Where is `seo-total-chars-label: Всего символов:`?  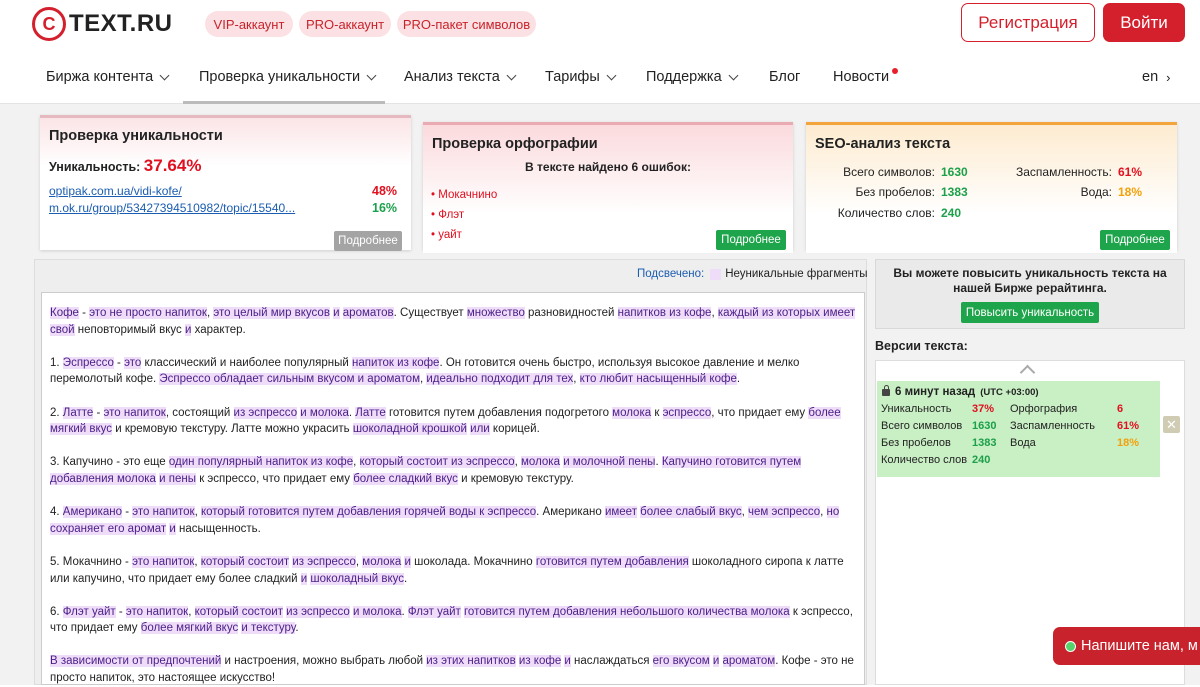 seo-total-chars-label: Всего символов: is located at coordinates (889, 172).